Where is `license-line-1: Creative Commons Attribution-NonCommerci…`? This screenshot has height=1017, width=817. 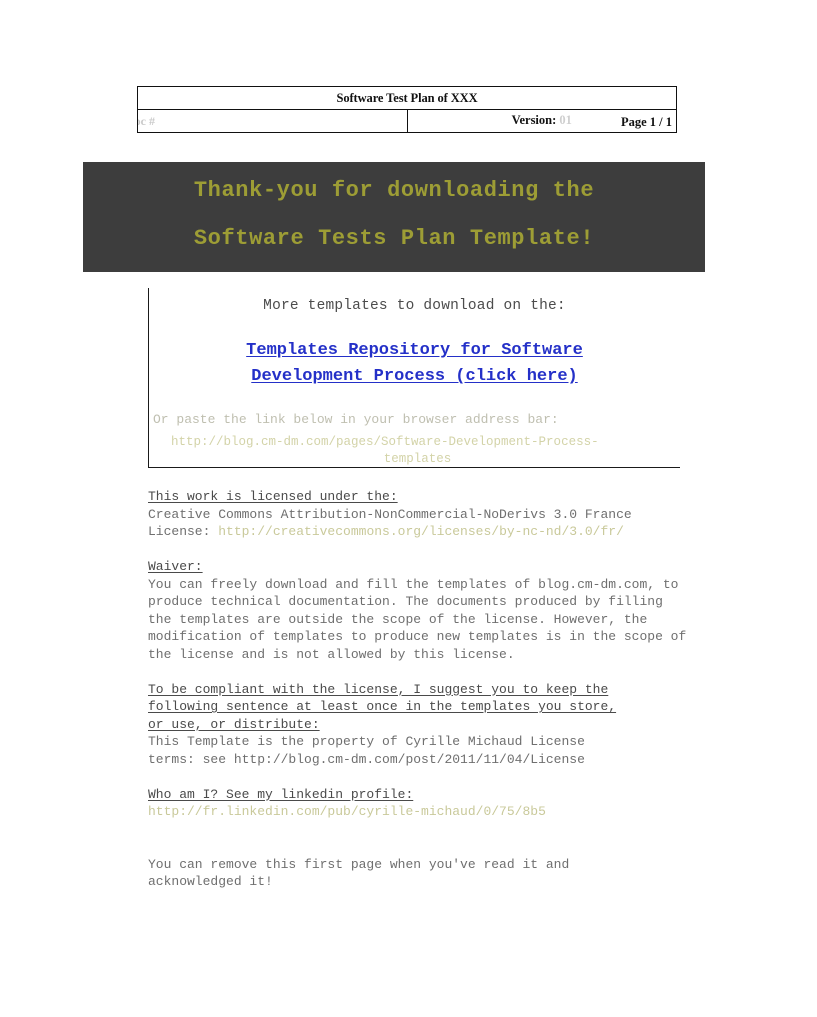 license-line-1: Creative Commons Attribution-NonCommerci… is located at coordinates (390, 514).